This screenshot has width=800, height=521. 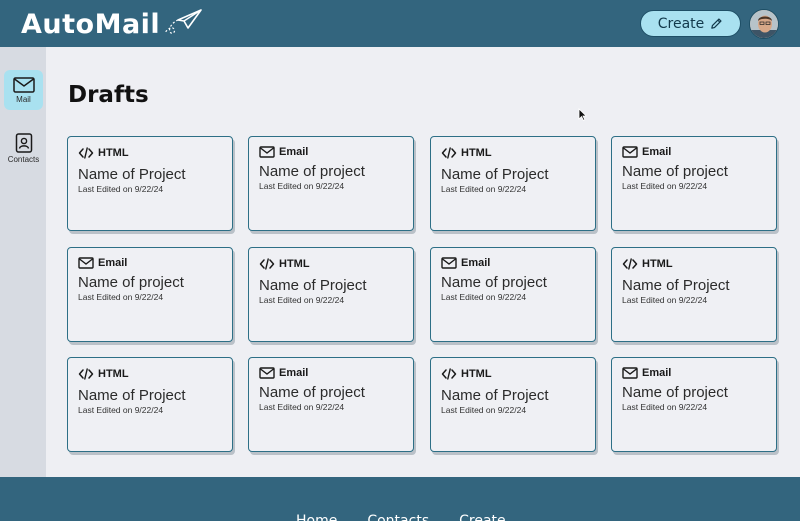 What do you see at coordinates (108, 95) in the screenshot?
I see `page-title: Drafts` at bounding box center [108, 95].